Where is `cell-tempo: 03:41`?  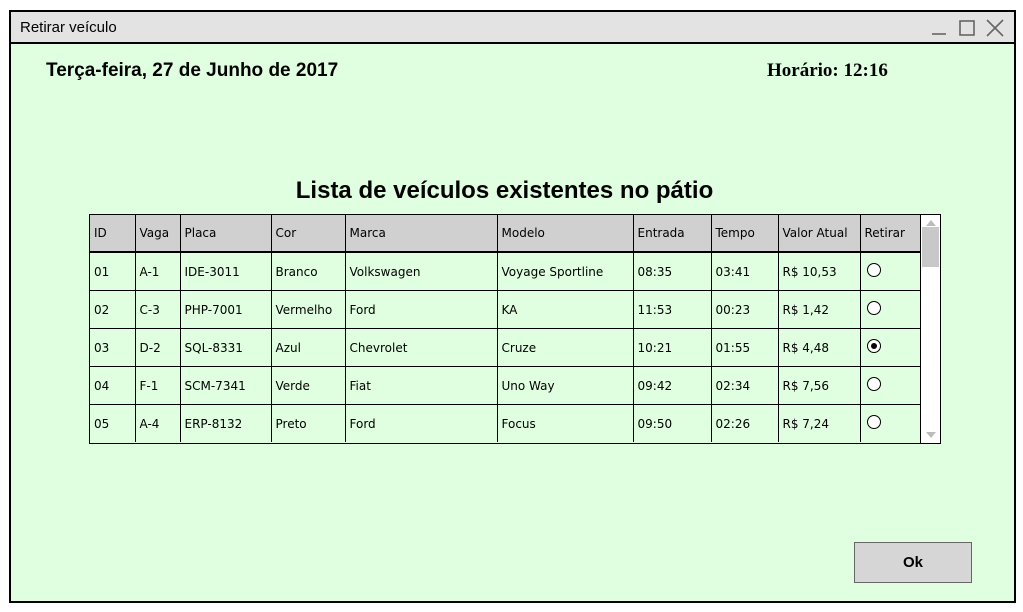 cell-tempo: 03:41 is located at coordinates (744, 271).